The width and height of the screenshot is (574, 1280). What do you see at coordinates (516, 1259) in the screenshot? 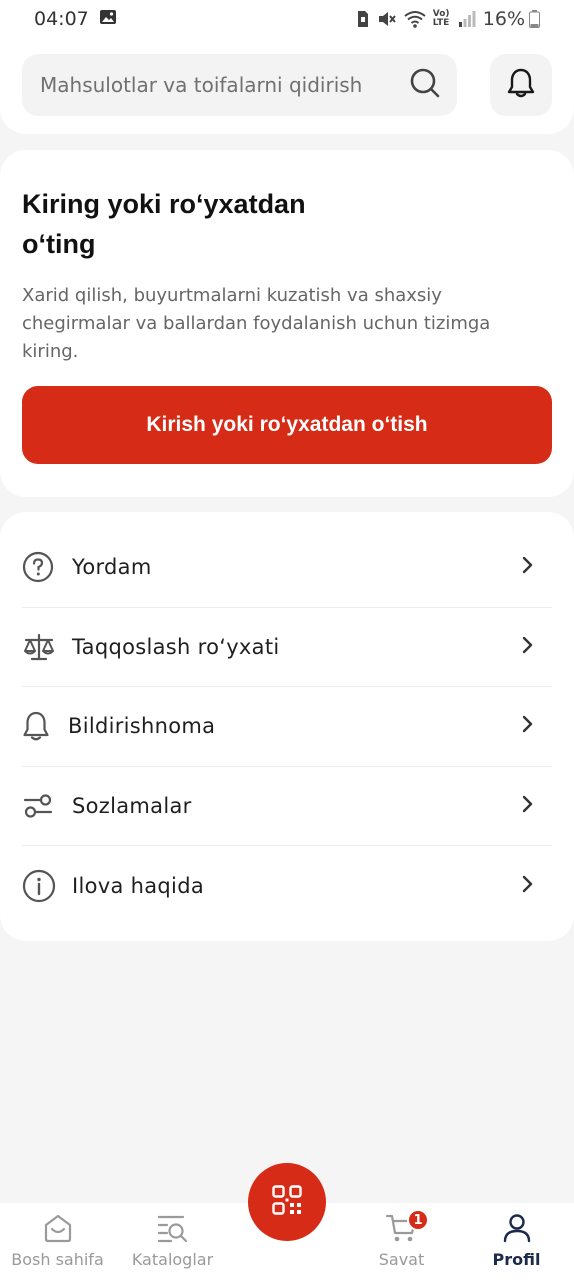
I see `nav-profile-label: Profil` at bounding box center [516, 1259].